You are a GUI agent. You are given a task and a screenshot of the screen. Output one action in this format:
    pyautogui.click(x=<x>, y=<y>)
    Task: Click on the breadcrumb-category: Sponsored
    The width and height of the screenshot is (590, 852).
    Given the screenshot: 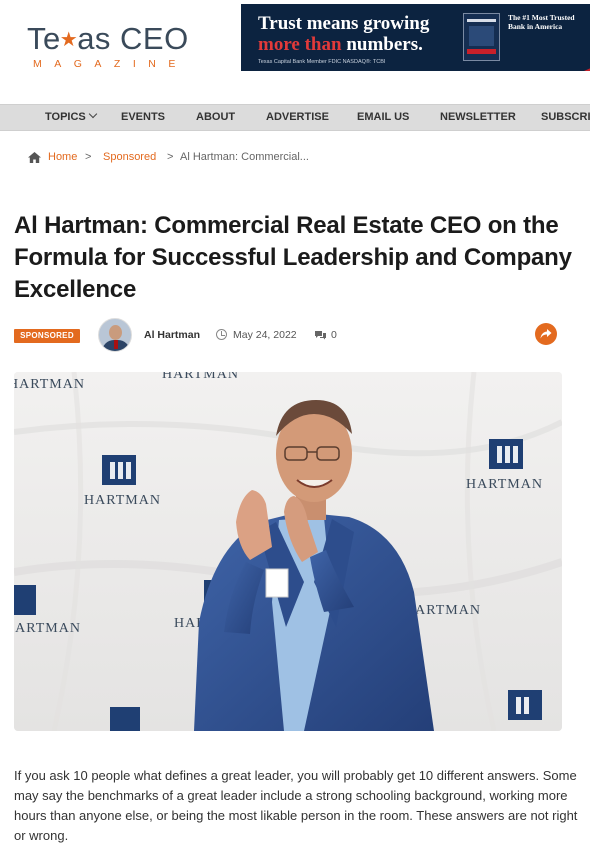 What is the action you would take?
    pyautogui.click(x=129, y=157)
    